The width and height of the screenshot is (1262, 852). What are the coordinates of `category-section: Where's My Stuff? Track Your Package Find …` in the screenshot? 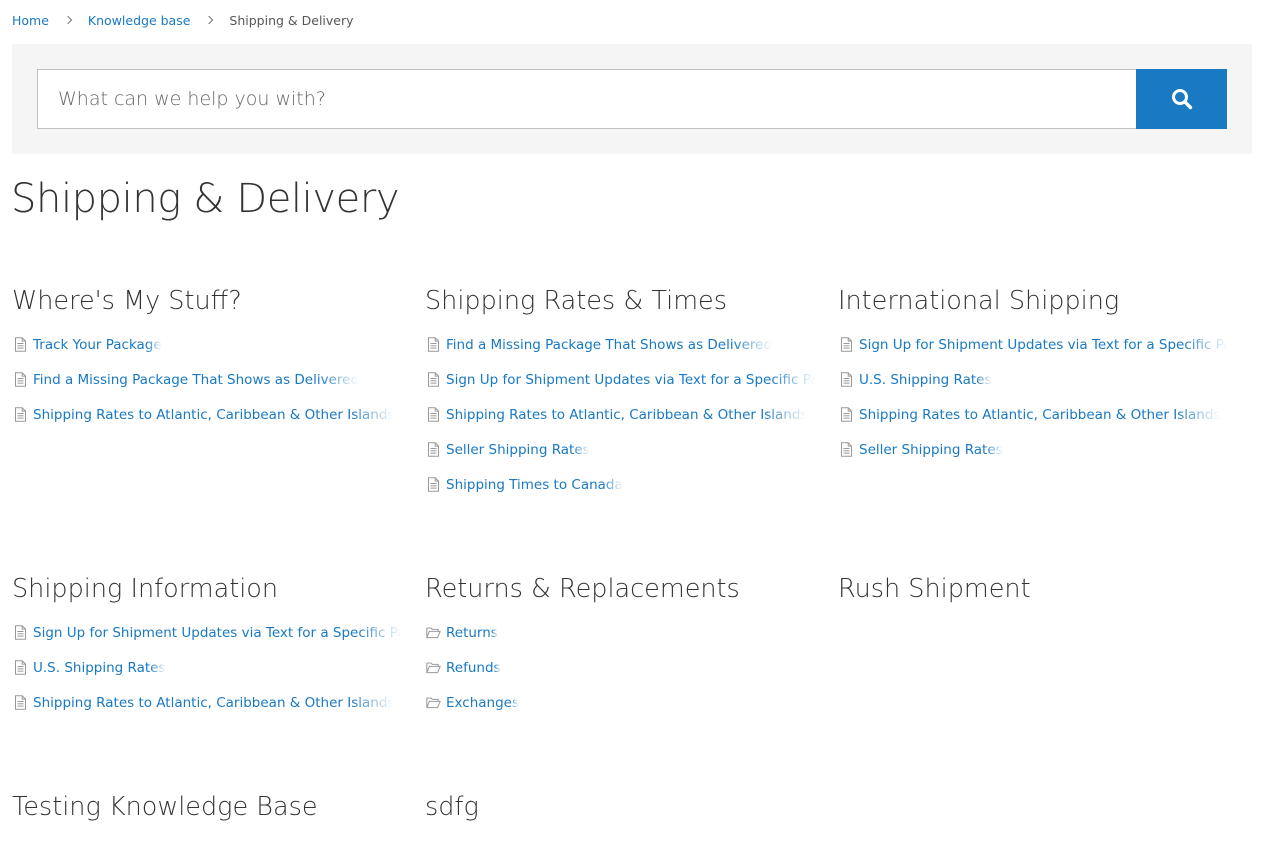 It's located at (207, 358).